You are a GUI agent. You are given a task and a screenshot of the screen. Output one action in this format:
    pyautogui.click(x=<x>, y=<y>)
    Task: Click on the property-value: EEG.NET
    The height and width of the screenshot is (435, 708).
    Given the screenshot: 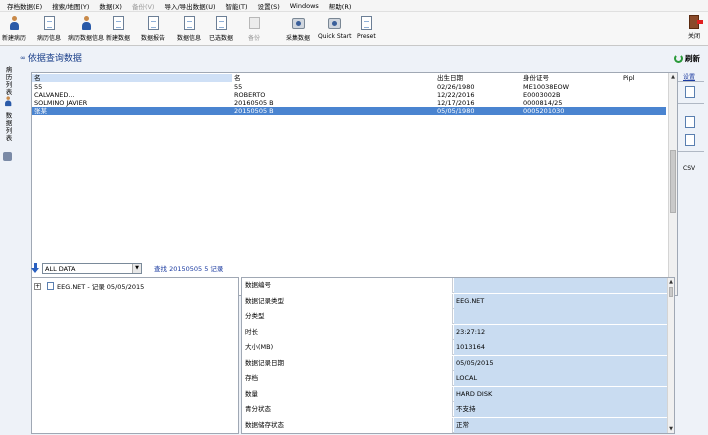 What is the action you would take?
    pyautogui.click(x=561, y=301)
    